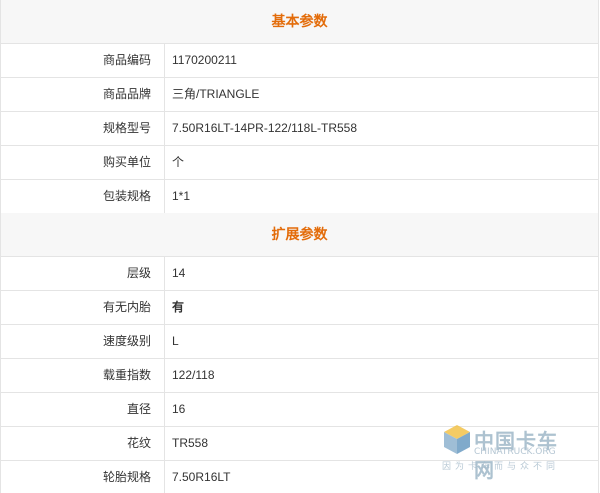  I want to click on table-row: 商品品牌 三角/TRIANGLE, so click(299, 95).